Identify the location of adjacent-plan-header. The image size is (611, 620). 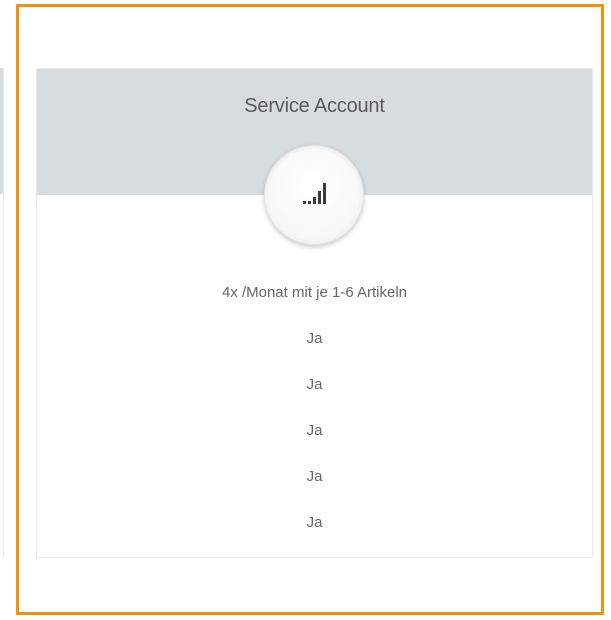
(1, 131).